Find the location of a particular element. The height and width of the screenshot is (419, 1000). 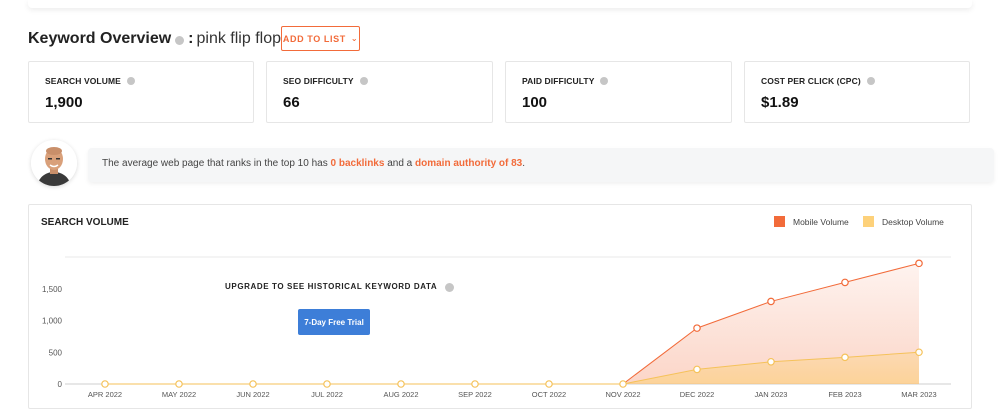

add-to-list-label: ADD TO LIST is located at coordinates (314, 38).